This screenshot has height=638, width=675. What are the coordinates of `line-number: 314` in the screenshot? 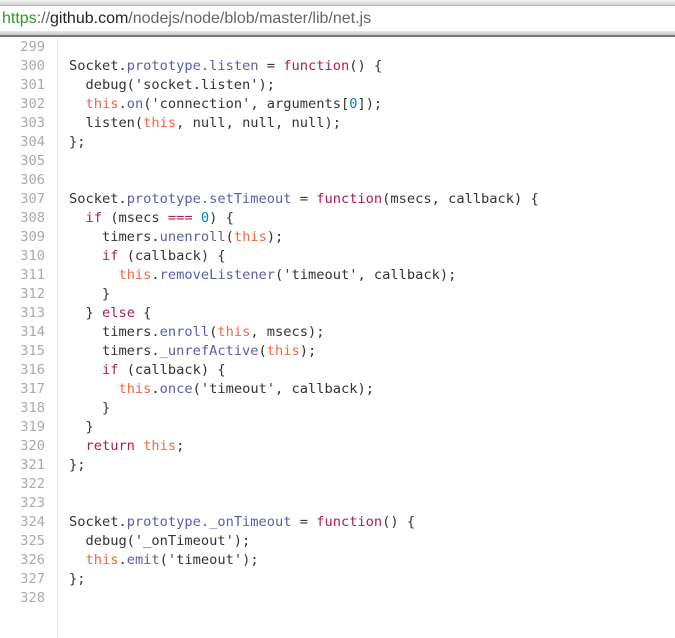 It's located at (22, 332).